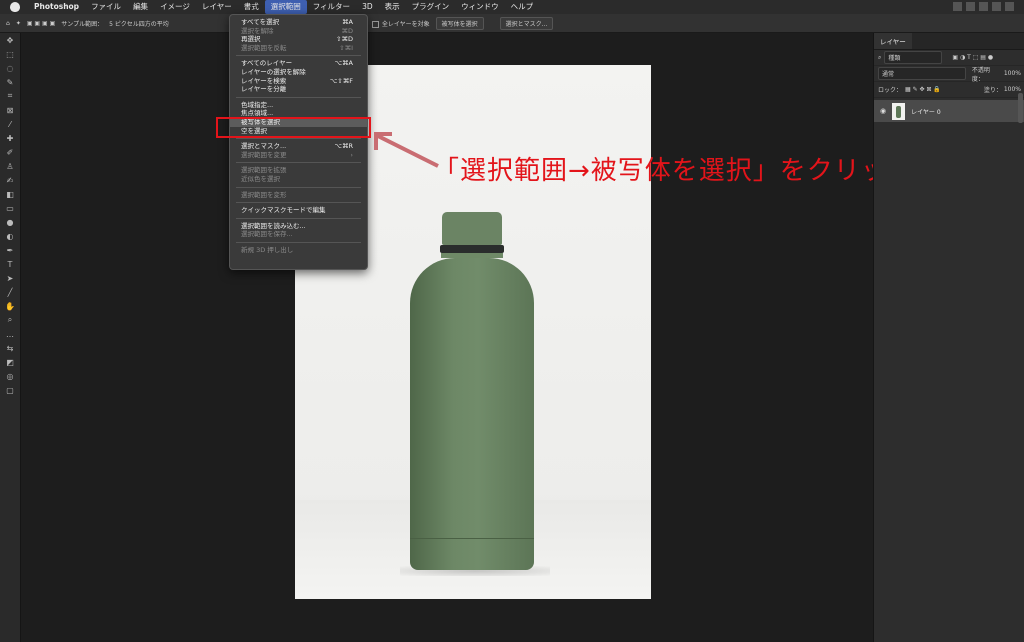 Image resolution: width=1024 pixels, height=642 pixels. Describe the element at coordinates (298, 146) in the screenshot. I see `menu-item-select-and-mask: 選択とマスク... ⌥⌘R` at that location.